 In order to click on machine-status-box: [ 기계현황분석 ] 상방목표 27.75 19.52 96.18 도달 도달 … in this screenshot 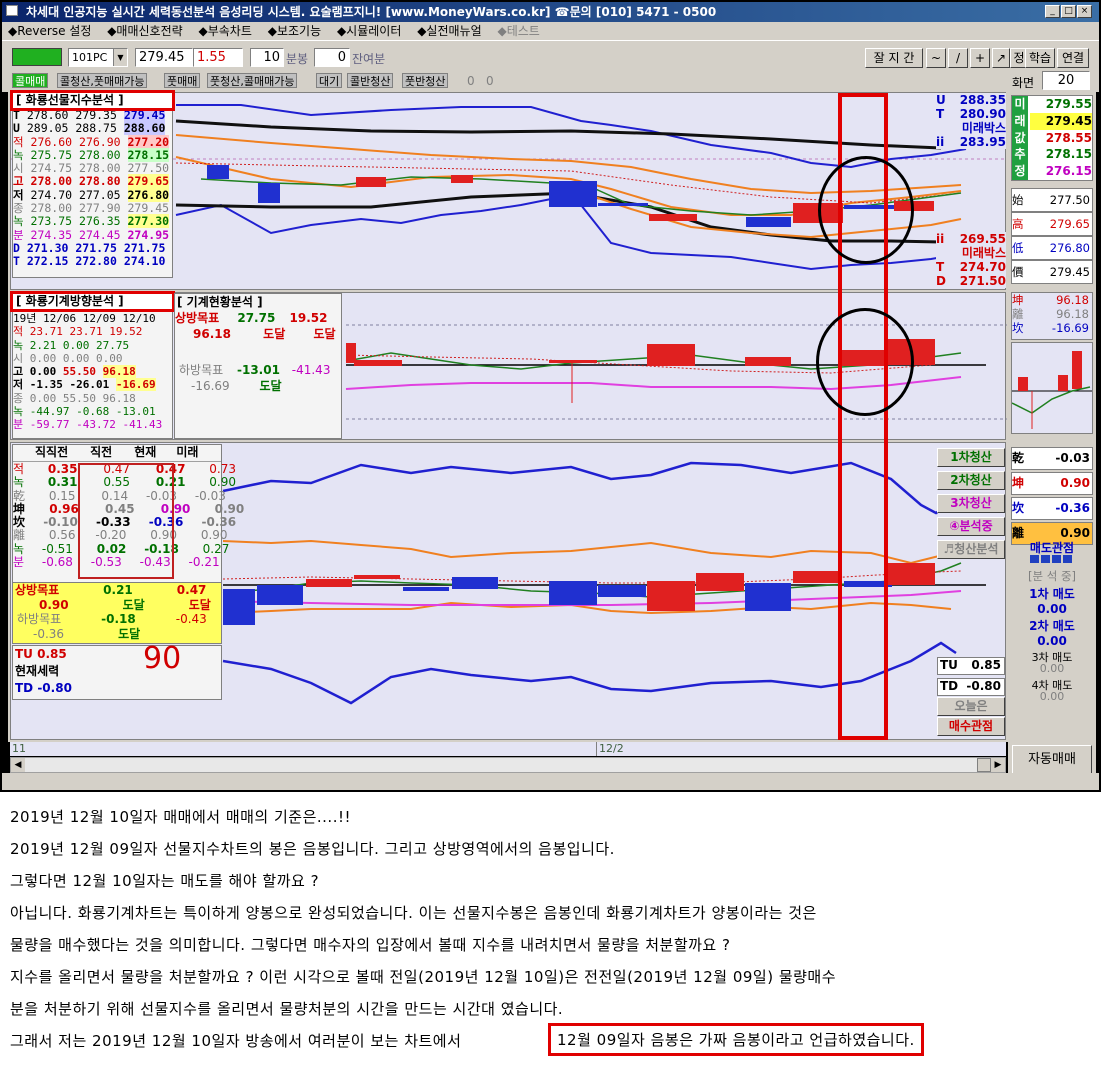, I will do `click(258, 366)`.